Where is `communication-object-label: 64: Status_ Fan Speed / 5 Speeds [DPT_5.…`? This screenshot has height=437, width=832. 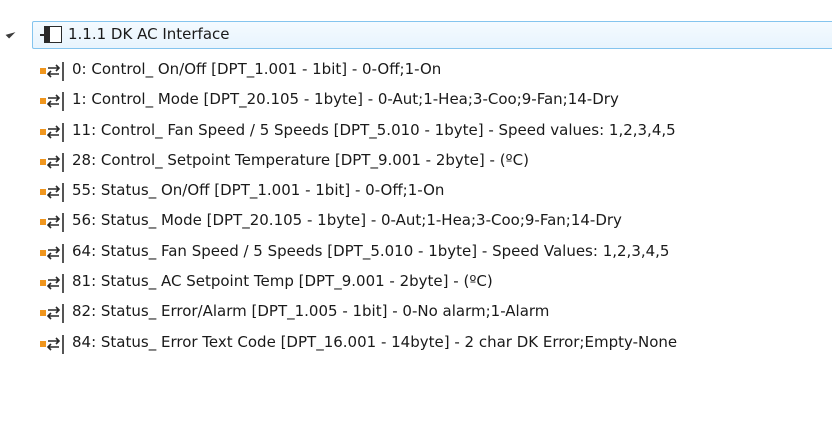 communication-object-label: 64: Status_ Fan Speed / 5 Speeds [DPT_5.… is located at coordinates (371, 250).